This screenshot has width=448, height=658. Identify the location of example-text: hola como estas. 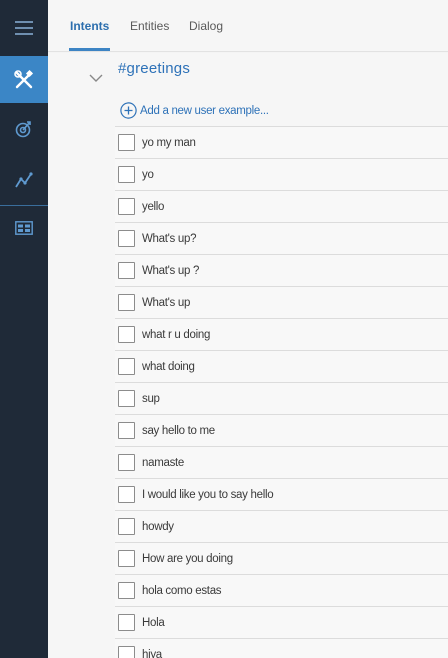
(182, 591).